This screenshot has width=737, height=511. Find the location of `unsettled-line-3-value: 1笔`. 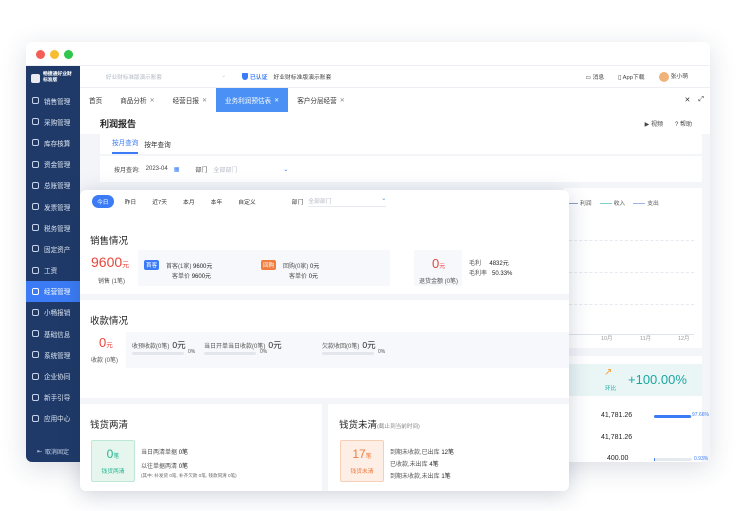

unsettled-line-3-value: 1笔 is located at coordinates (446, 477).